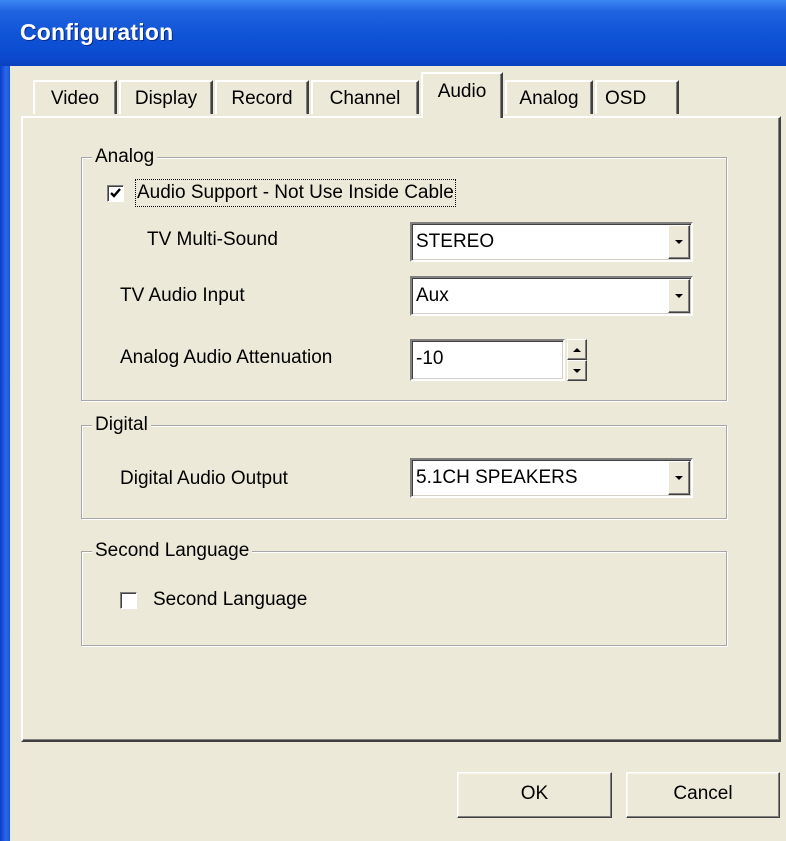 The image size is (786, 841). I want to click on tab-audio: Audio, so click(462, 95).